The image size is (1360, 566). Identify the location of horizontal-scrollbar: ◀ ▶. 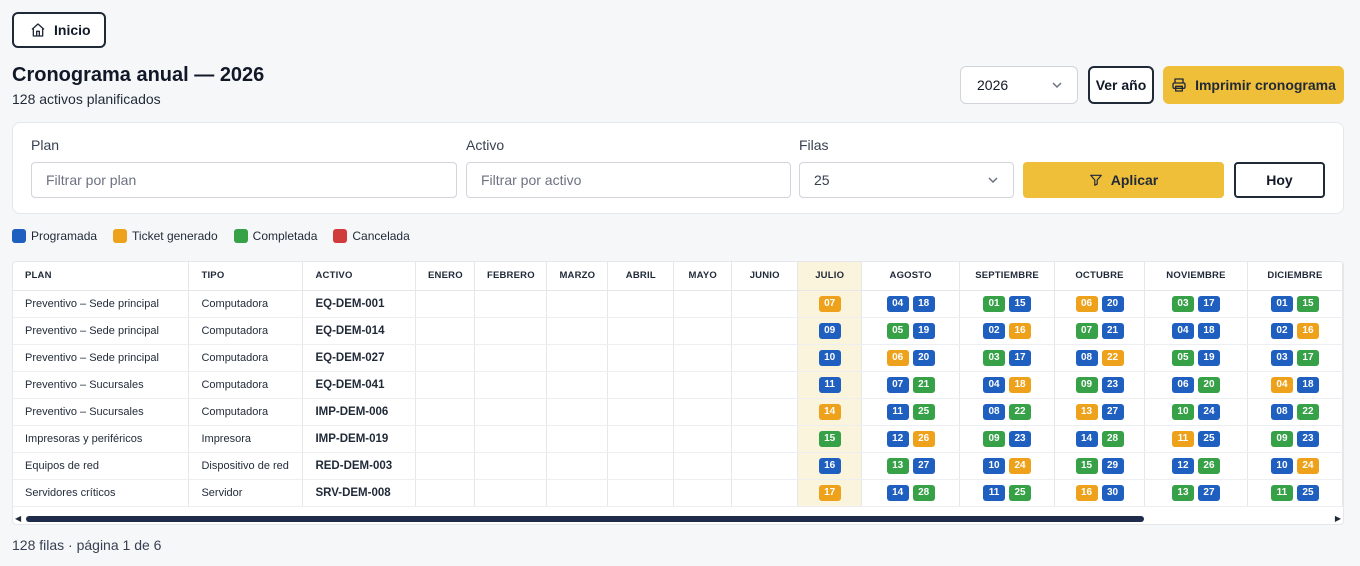
(678, 518).